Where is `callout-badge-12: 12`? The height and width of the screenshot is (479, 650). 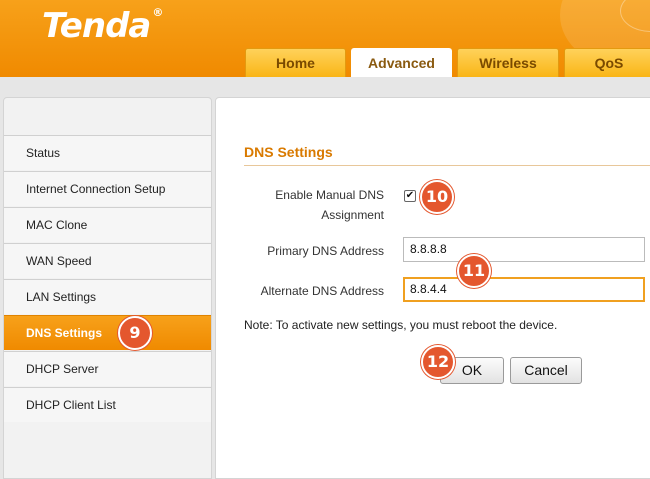
callout-badge-12: 12 is located at coordinates (438, 362).